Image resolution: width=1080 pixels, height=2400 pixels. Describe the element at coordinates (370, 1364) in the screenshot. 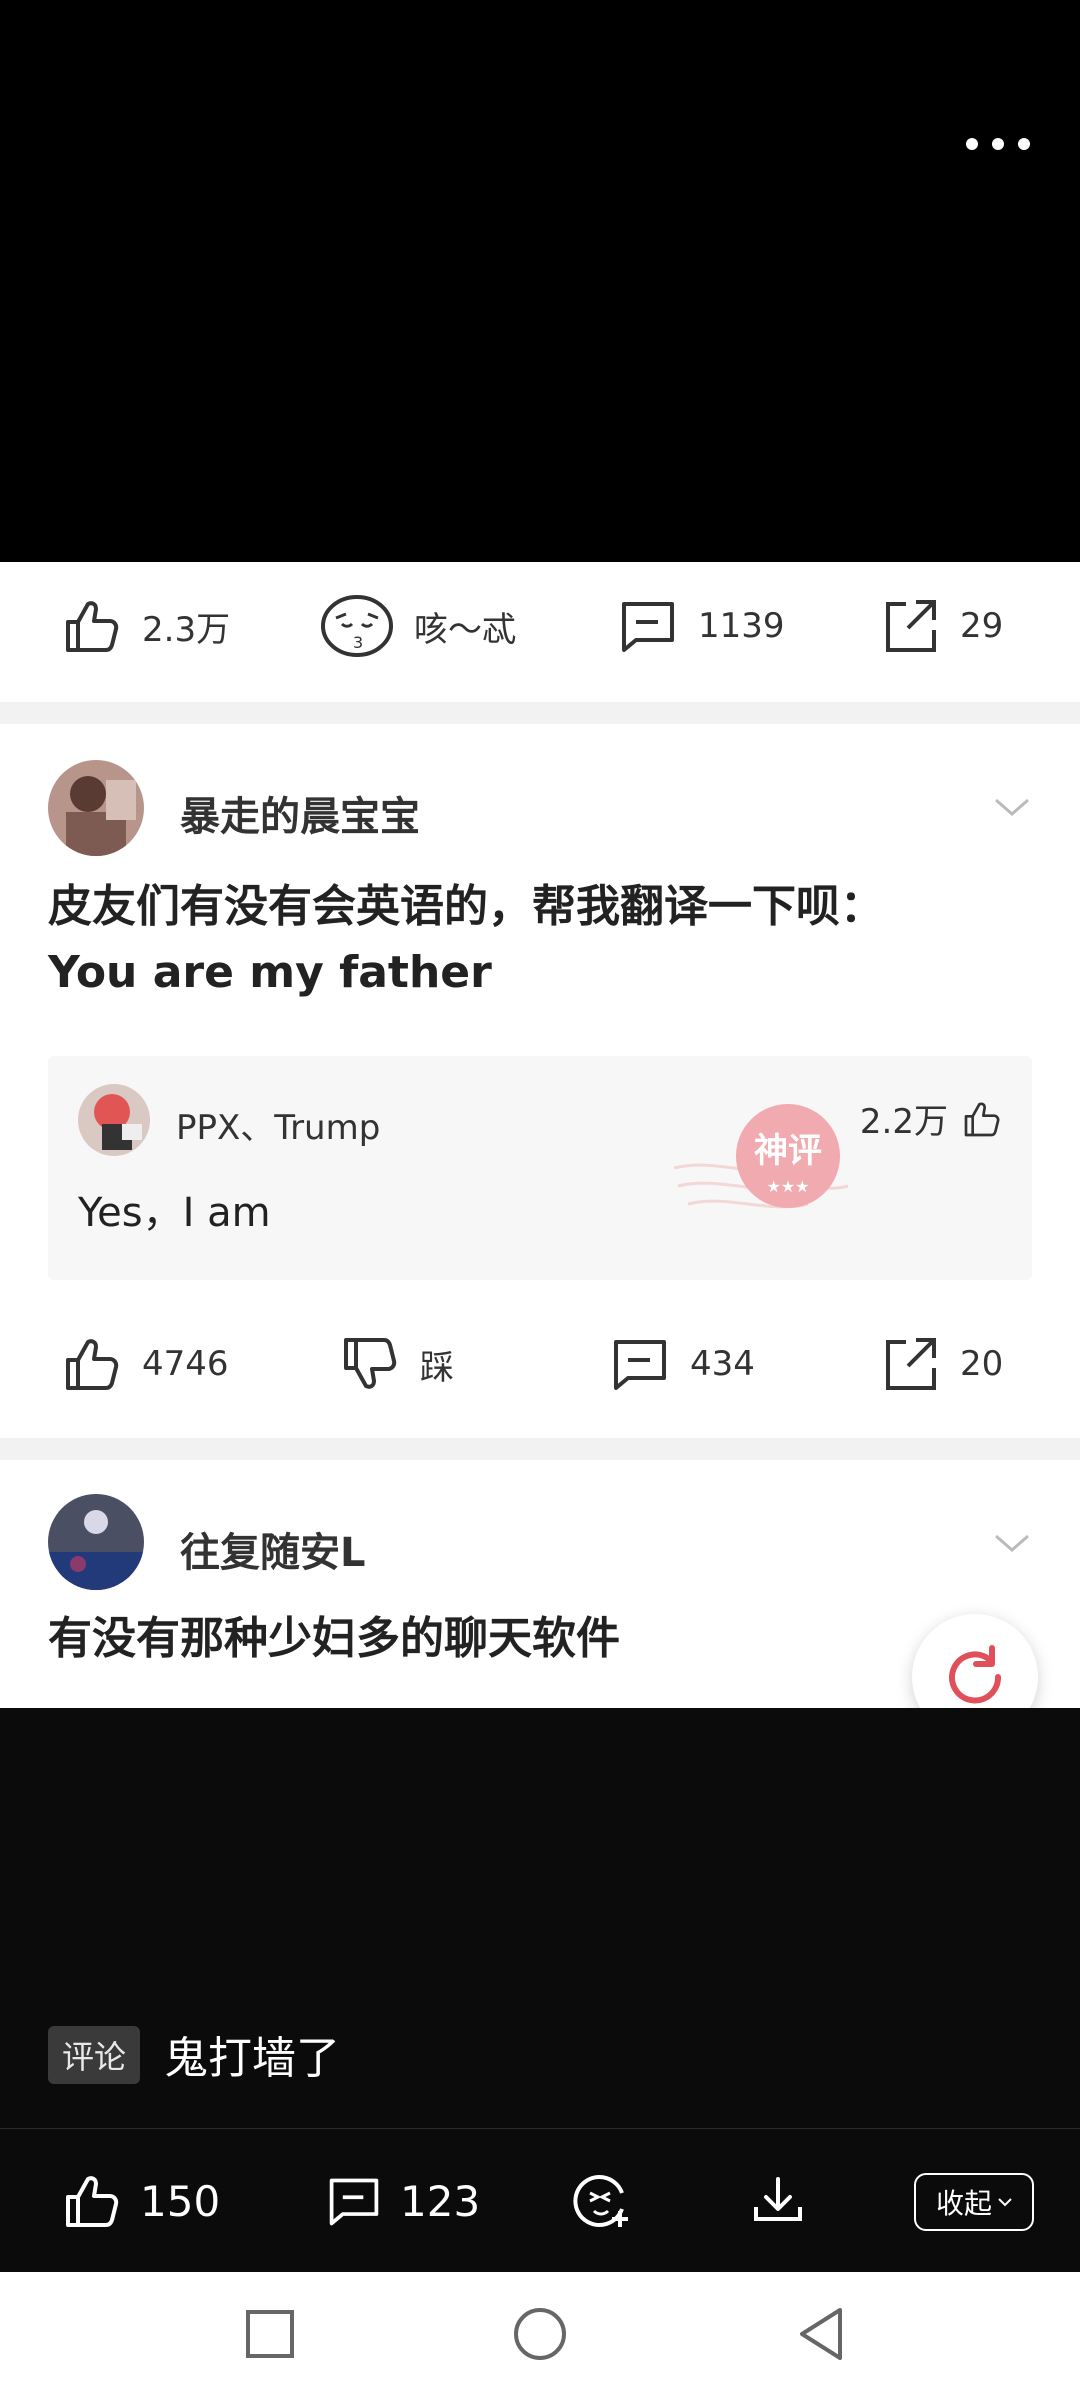

I see `thumb-down-icon` at that location.